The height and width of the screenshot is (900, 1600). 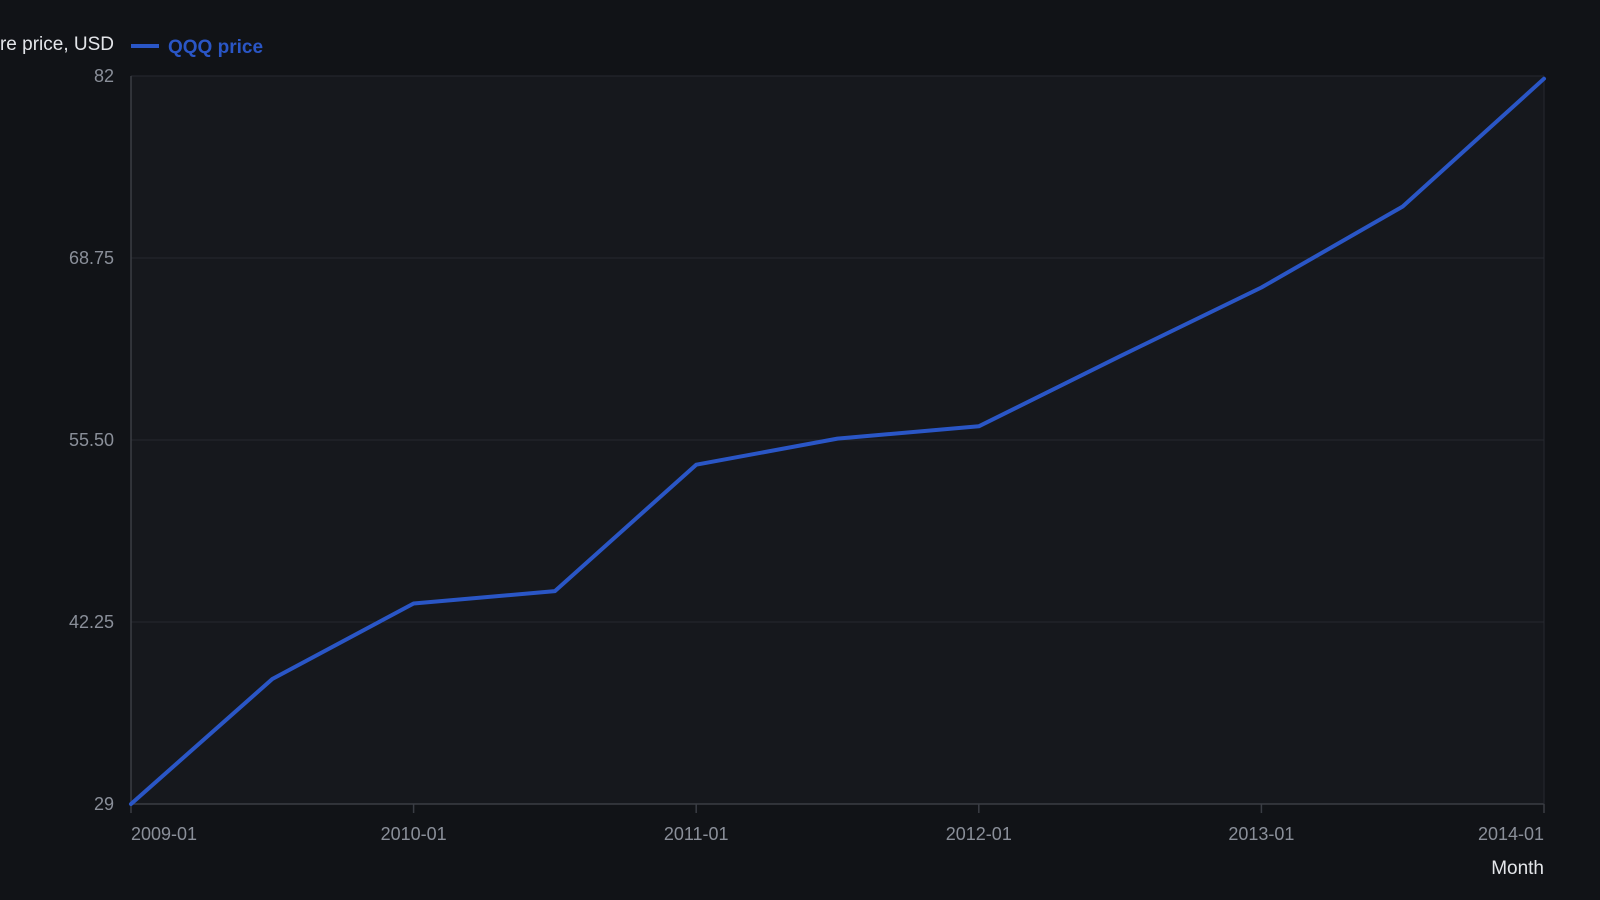 What do you see at coordinates (91, 258) in the screenshot?
I see `y-tick-label: 68.75` at bounding box center [91, 258].